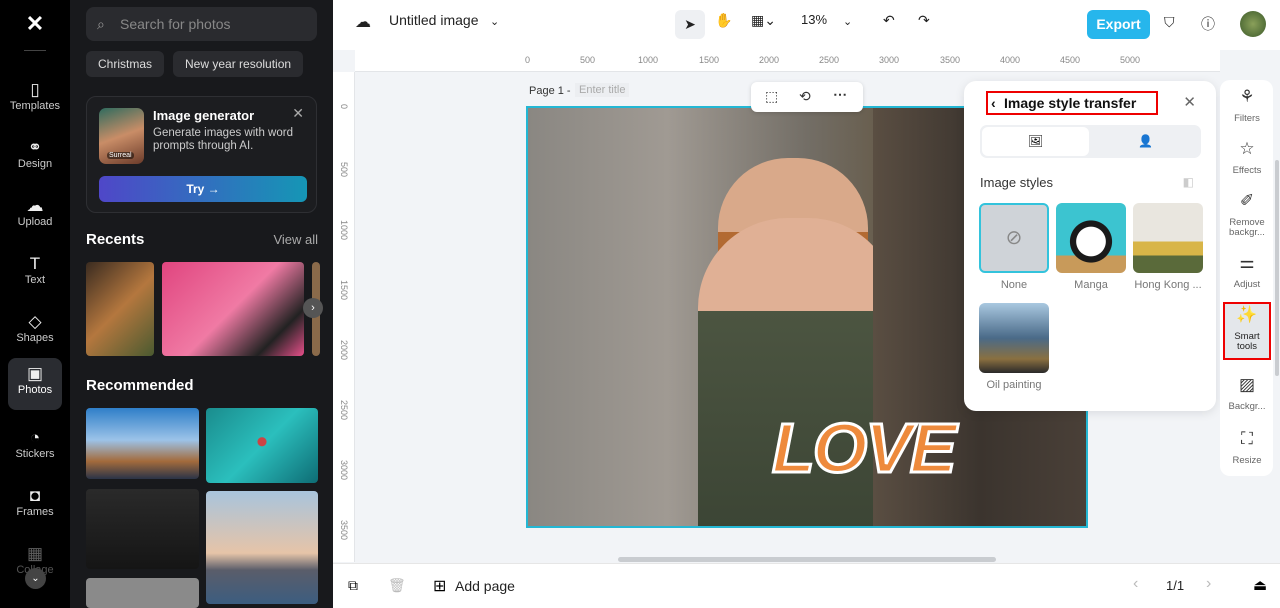 The width and height of the screenshot is (1280, 608). I want to click on rail-design: ⚭ Design, so click(35, 158).